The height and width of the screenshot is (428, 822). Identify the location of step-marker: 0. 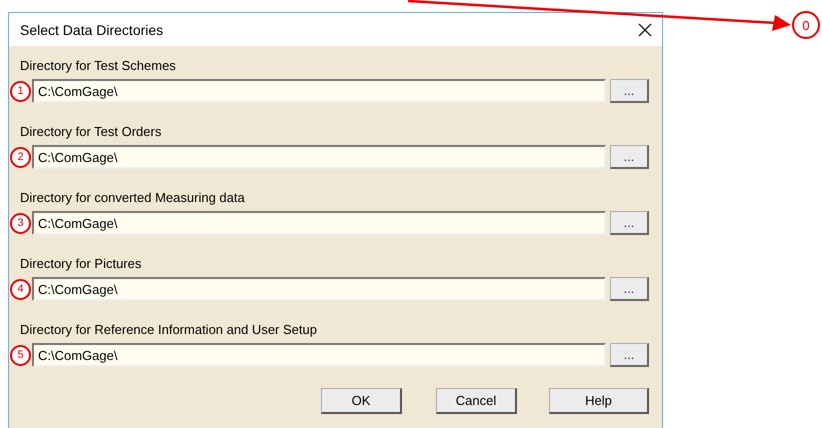
(806, 25).